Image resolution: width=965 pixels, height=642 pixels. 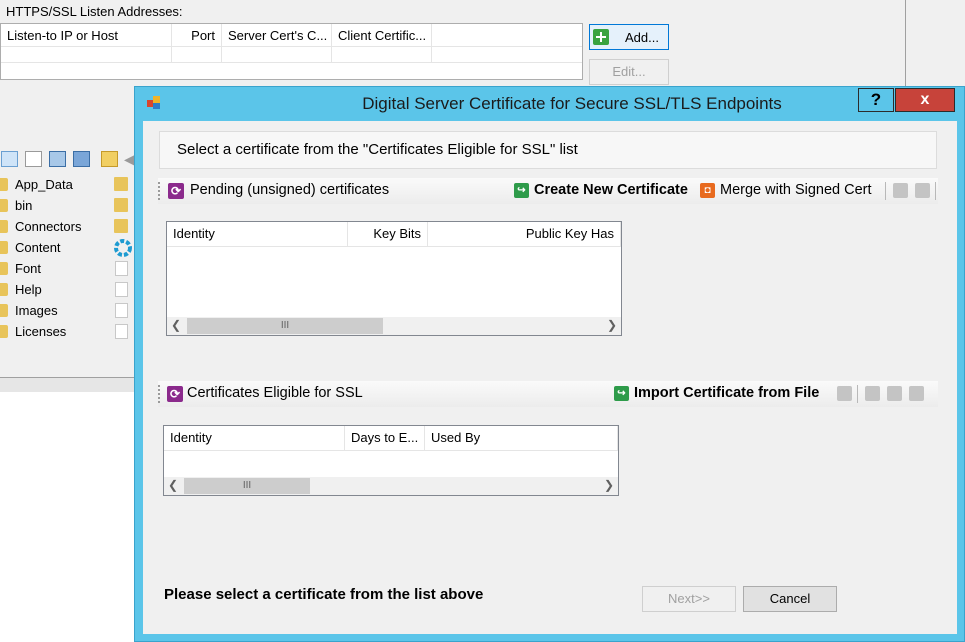 What do you see at coordinates (123, 248) in the screenshot?
I see `loading-spinner-icon` at bounding box center [123, 248].